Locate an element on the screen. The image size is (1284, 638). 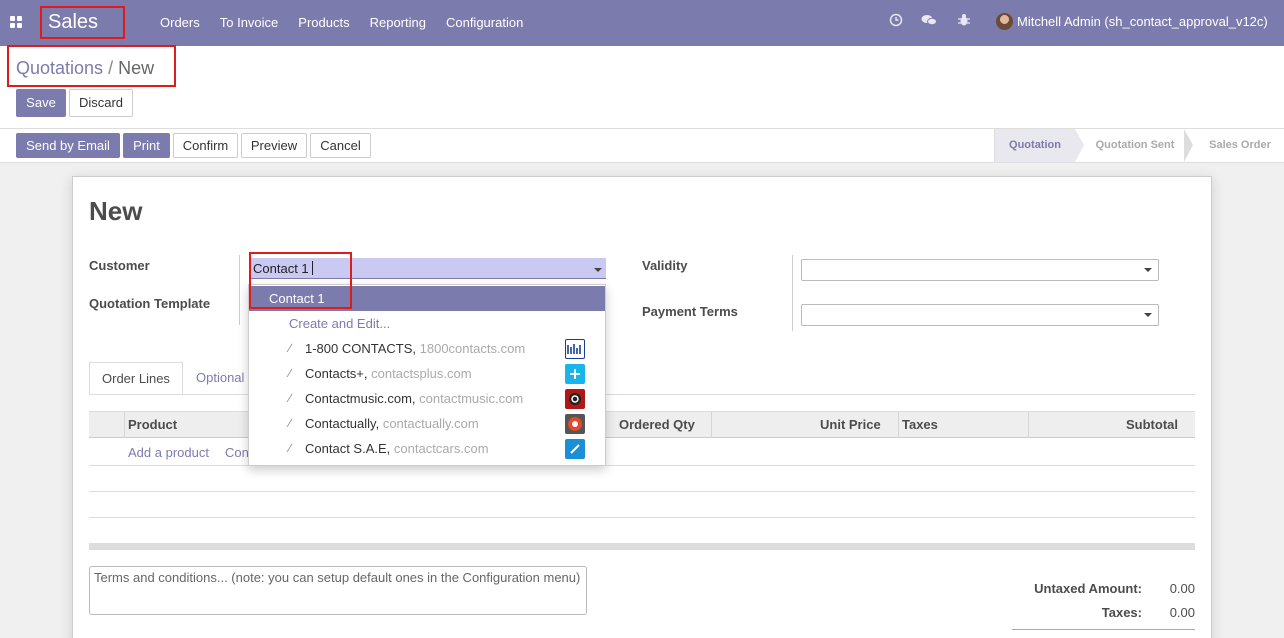
suggestion-item: ∕ Contactually, contactually.com is located at coordinates (427, 423).